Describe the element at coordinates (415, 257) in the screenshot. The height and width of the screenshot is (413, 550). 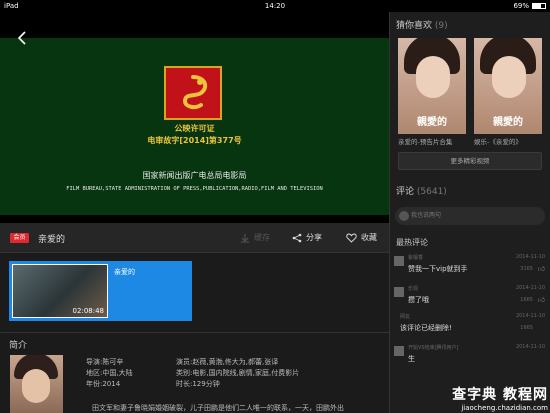
I see `comment-user: 紫檀香` at that location.